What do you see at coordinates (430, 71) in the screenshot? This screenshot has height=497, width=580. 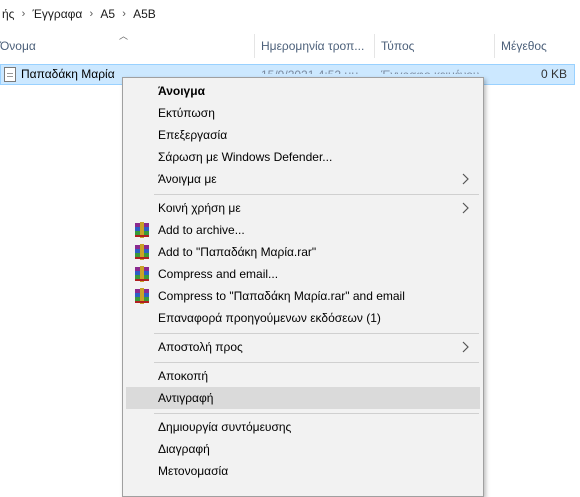 I see `file-type: Έγγραφο κειμένου` at bounding box center [430, 71].